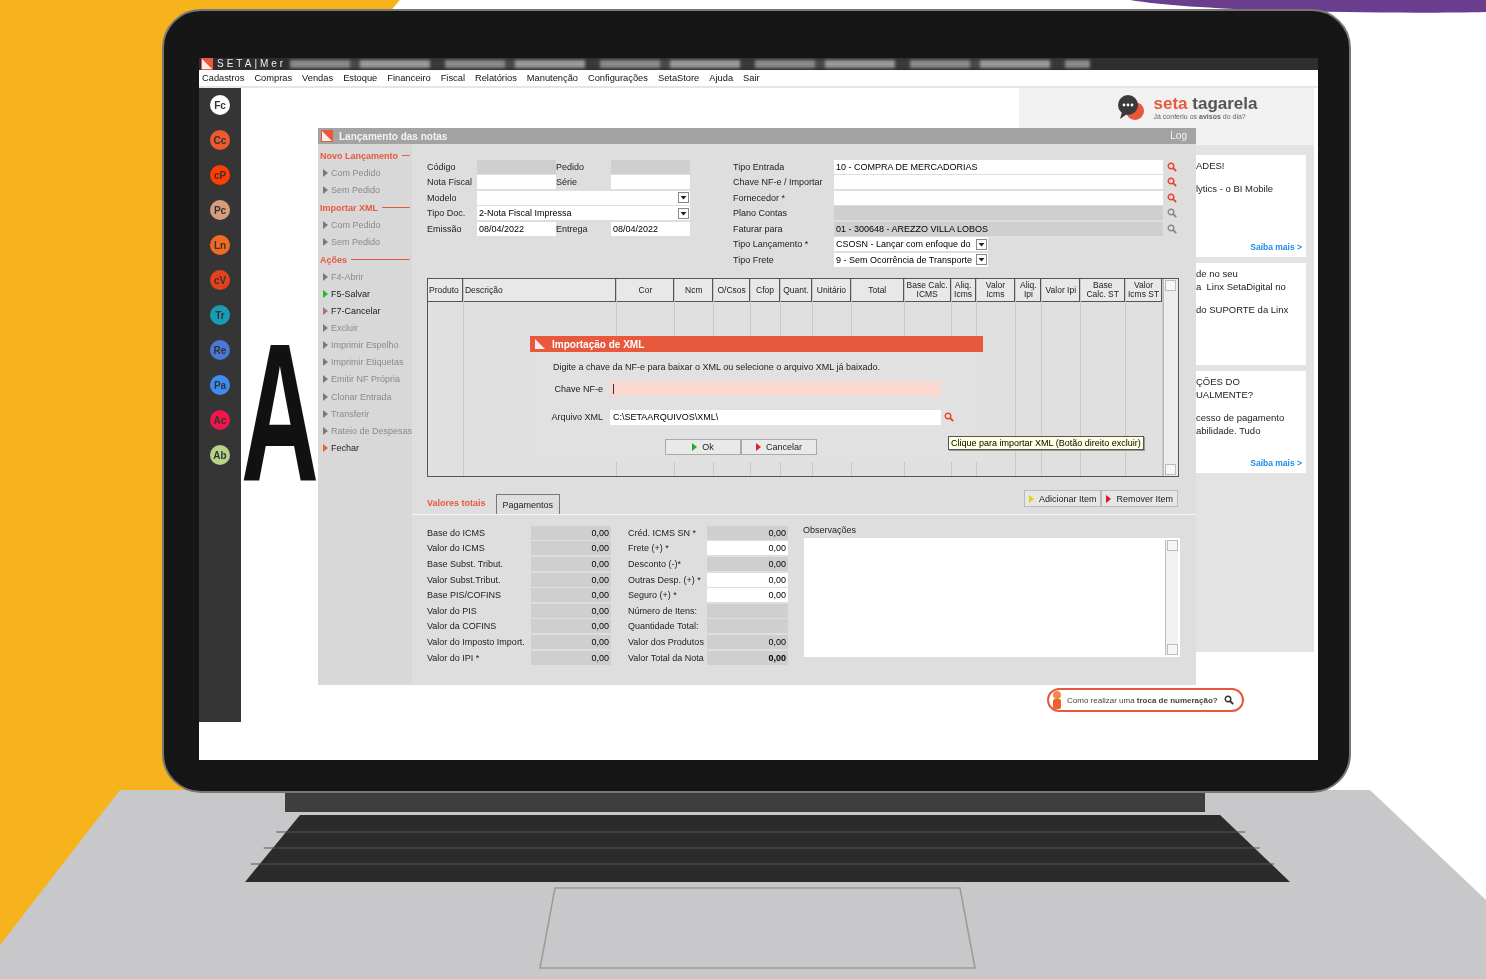 This screenshot has width=1486, height=979. I want to click on window-logo-icon, so click(327, 136).